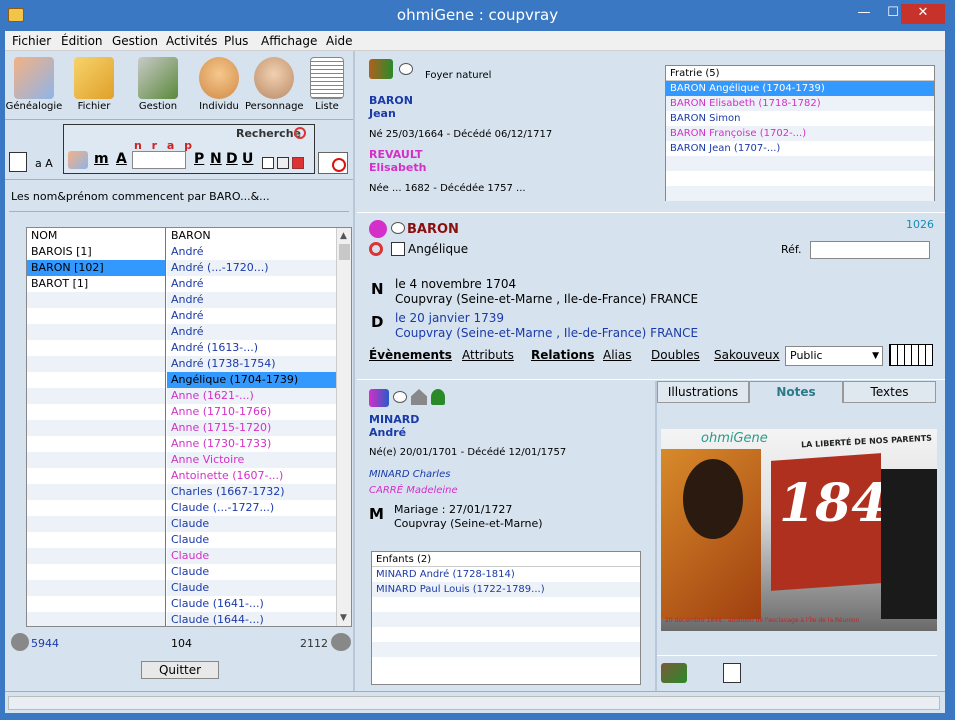 This screenshot has width=955, height=720. Describe the element at coordinates (911, 355) in the screenshot. I see `grid-view-icon` at that location.